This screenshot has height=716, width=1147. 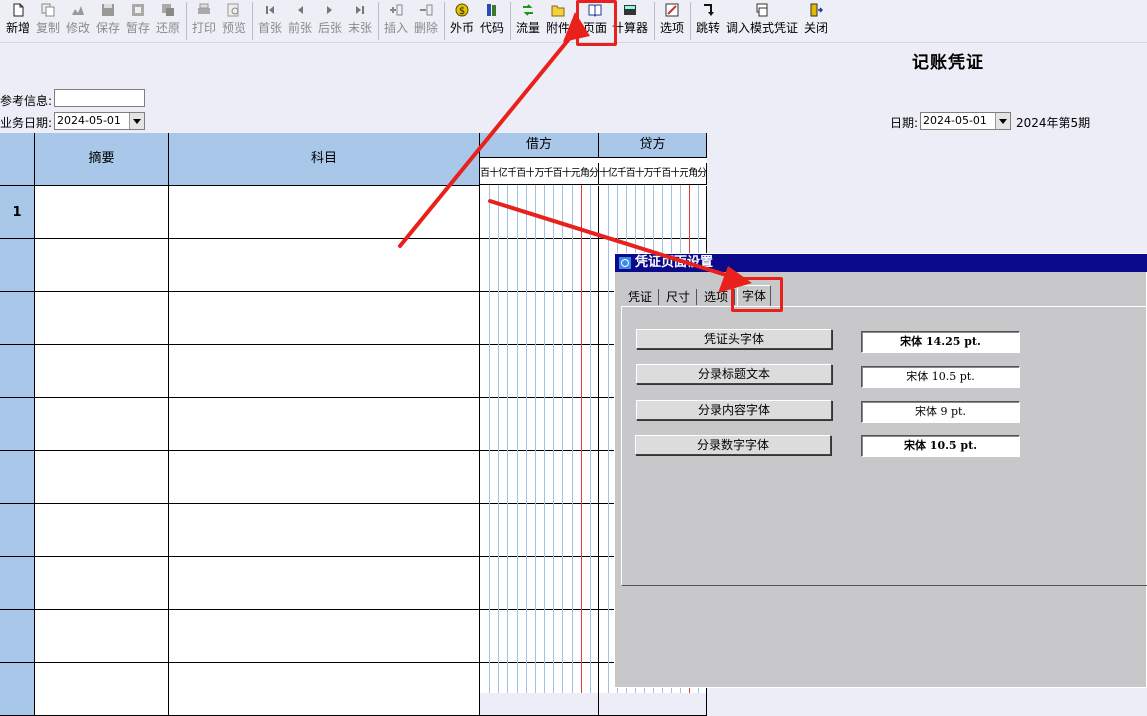 I want to click on options-button: 选项, so click(x=672, y=21).